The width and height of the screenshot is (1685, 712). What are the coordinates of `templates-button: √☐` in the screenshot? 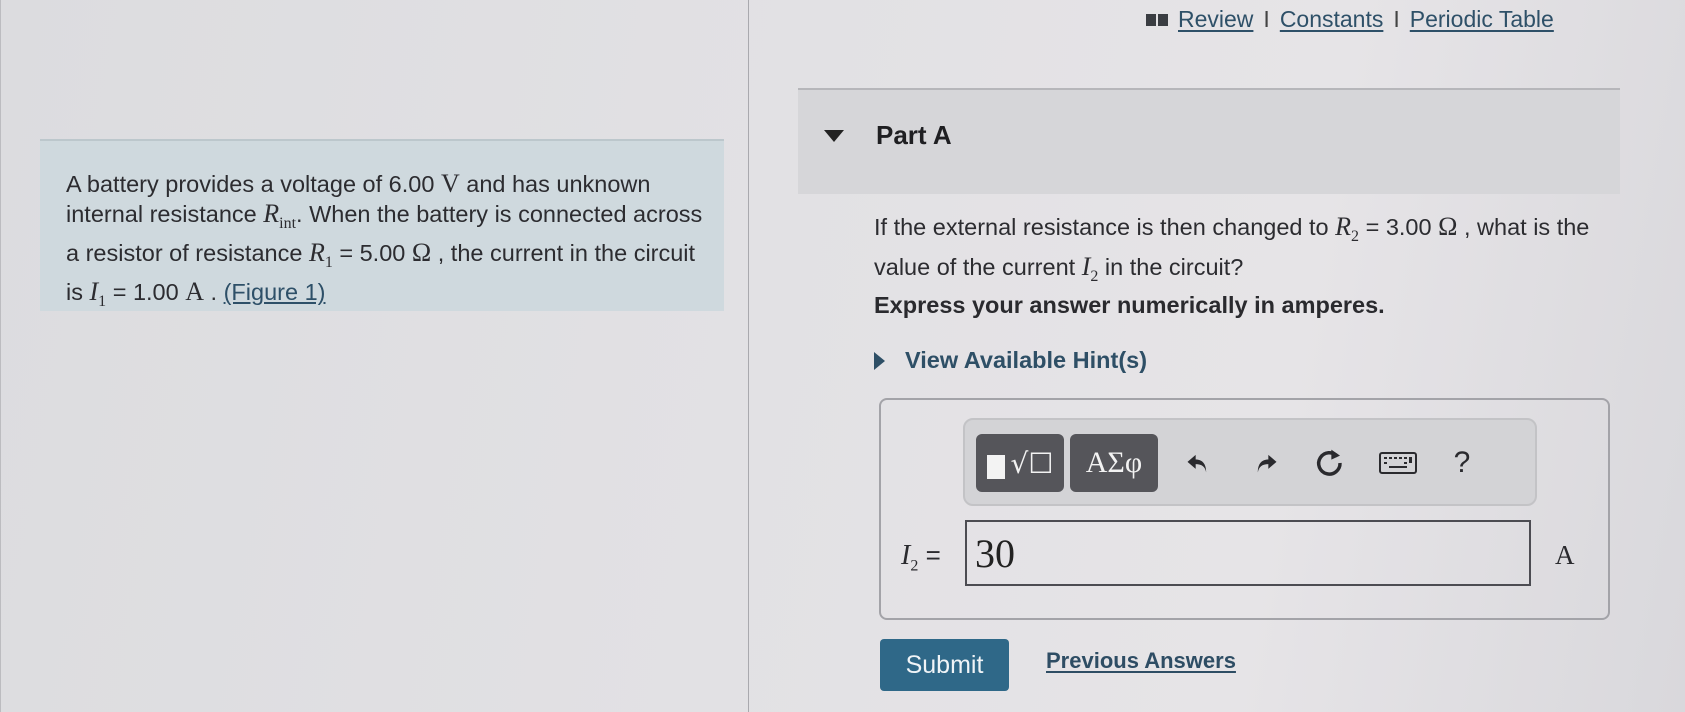 It's located at (1020, 463).